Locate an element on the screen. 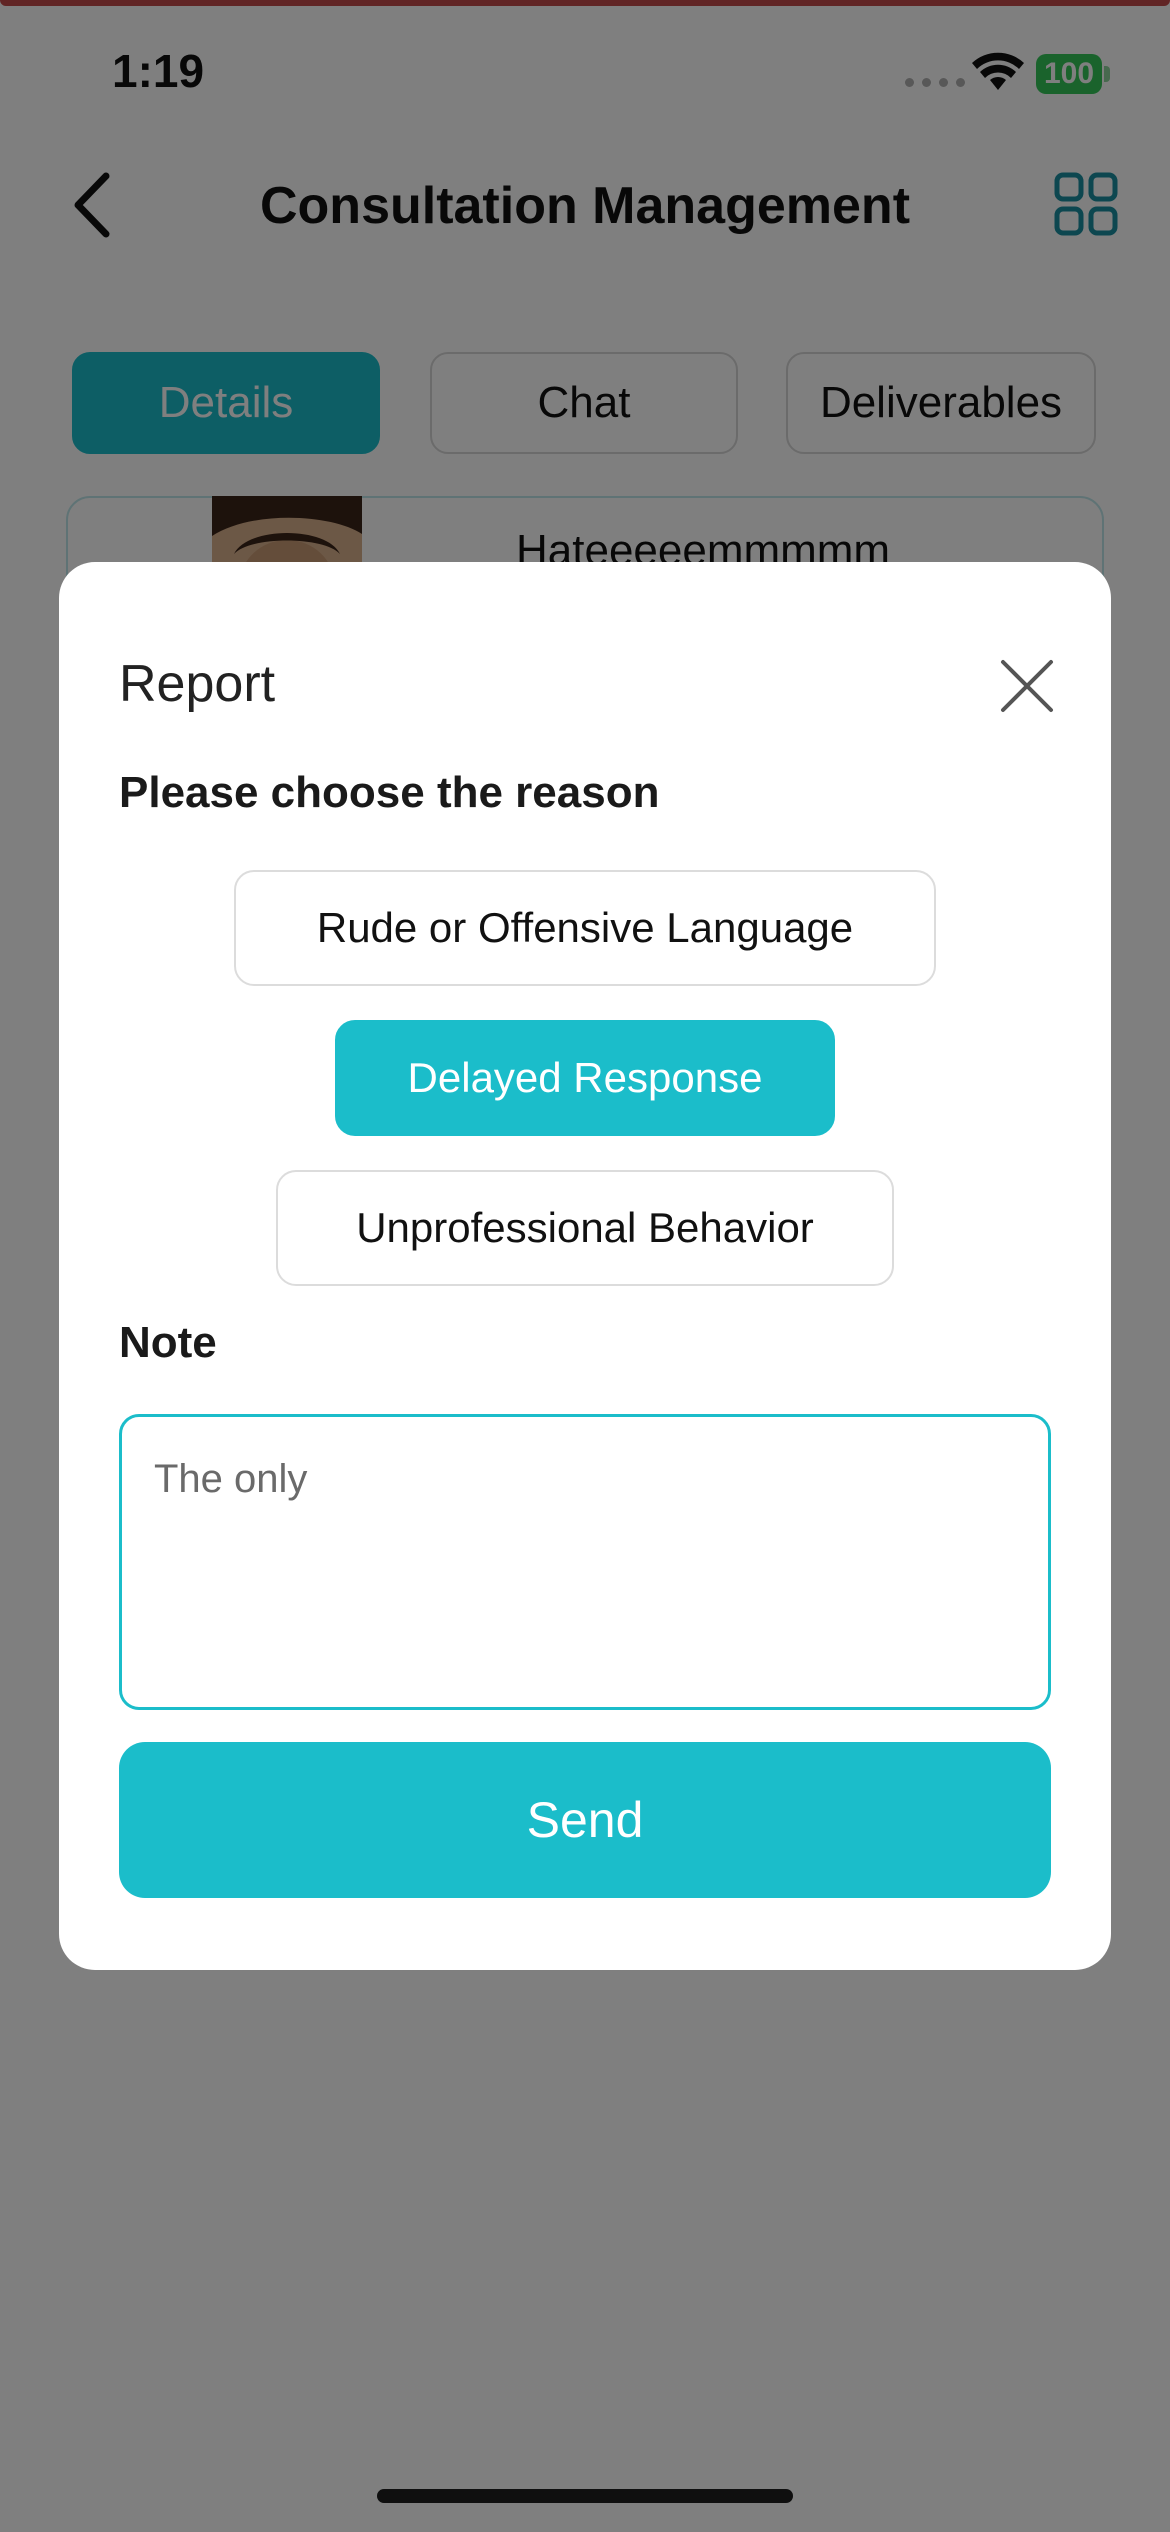  home-indicator is located at coordinates (585, 2496).